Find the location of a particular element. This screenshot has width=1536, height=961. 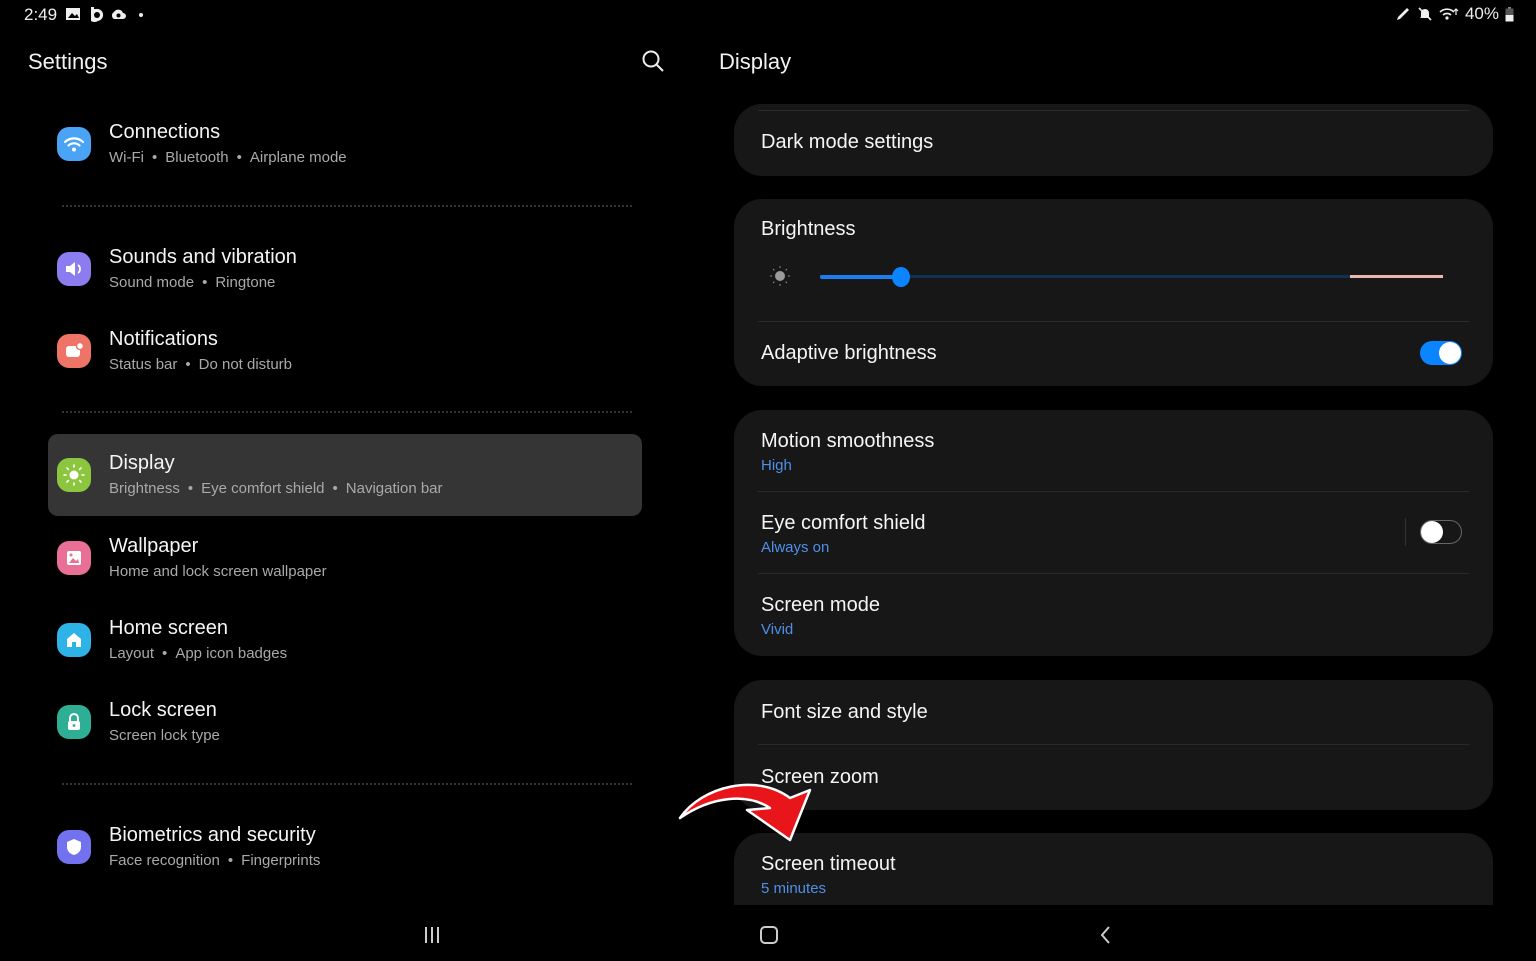

subtitle-part: Brightness is located at coordinates (144, 488).